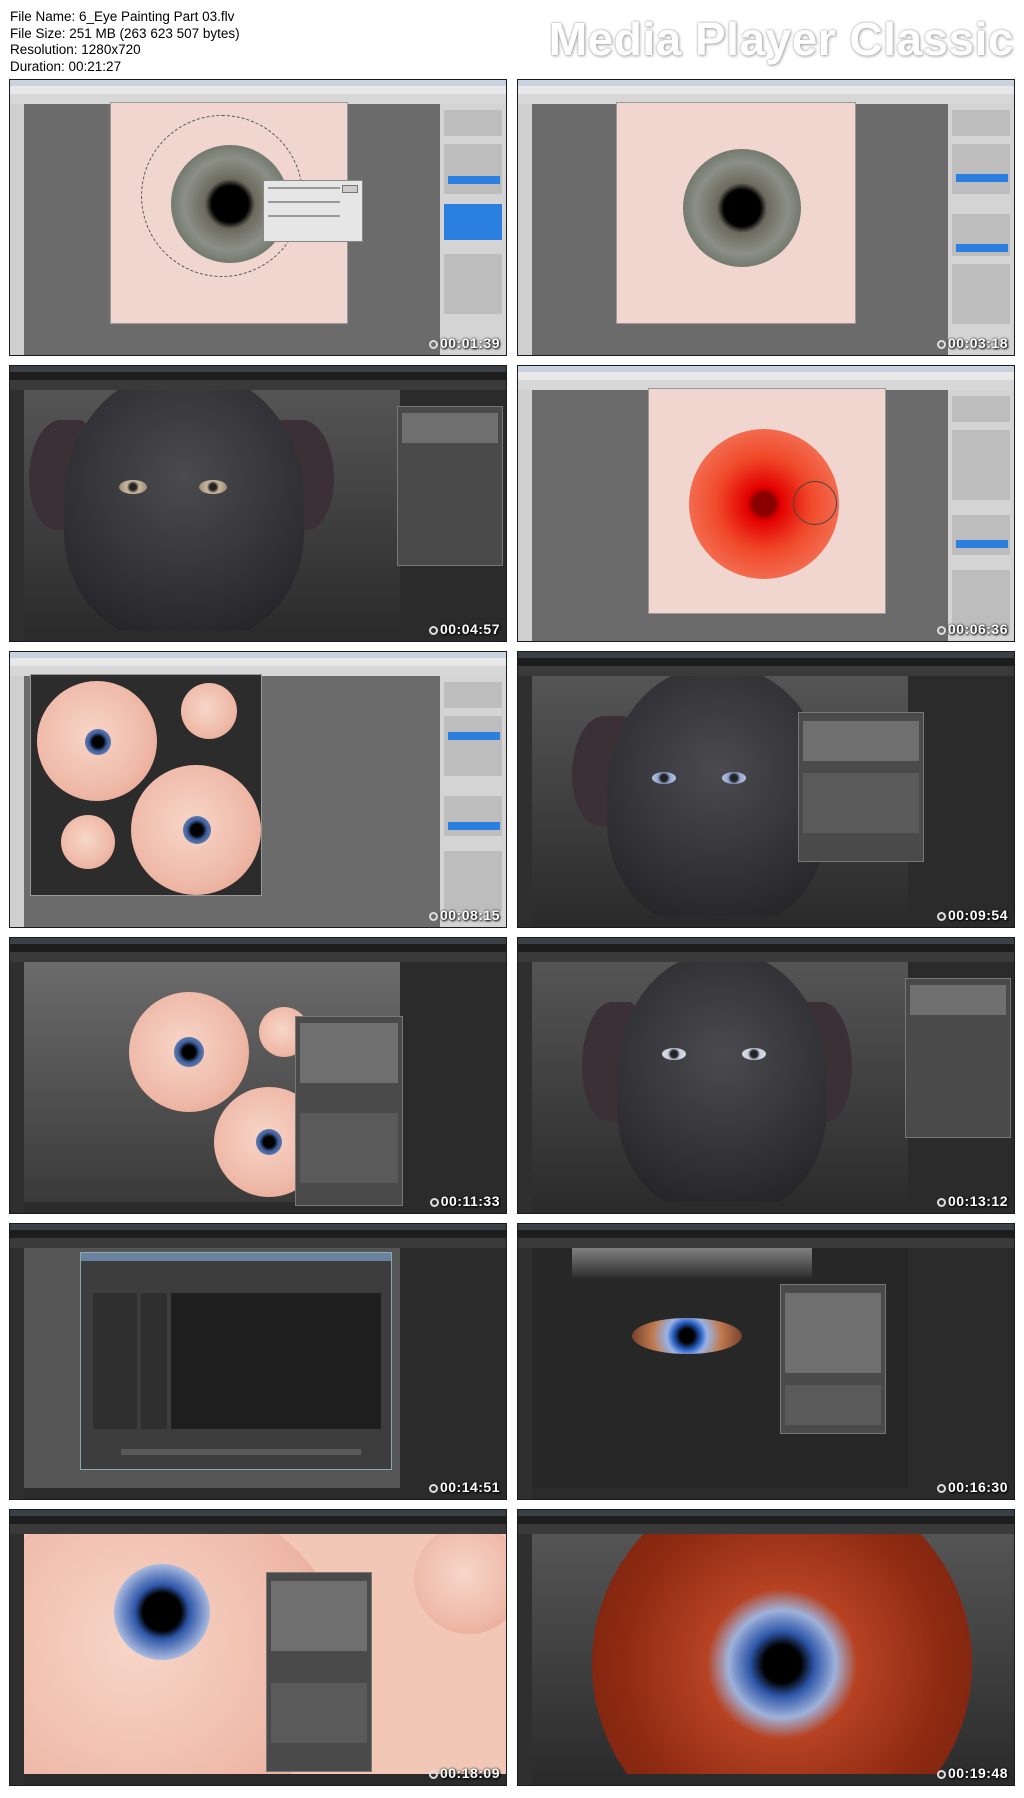 This screenshot has width=1024, height=1798. Describe the element at coordinates (75, 49) in the screenshot. I see `resolution-text: Resolution: 1280x720` at that location.